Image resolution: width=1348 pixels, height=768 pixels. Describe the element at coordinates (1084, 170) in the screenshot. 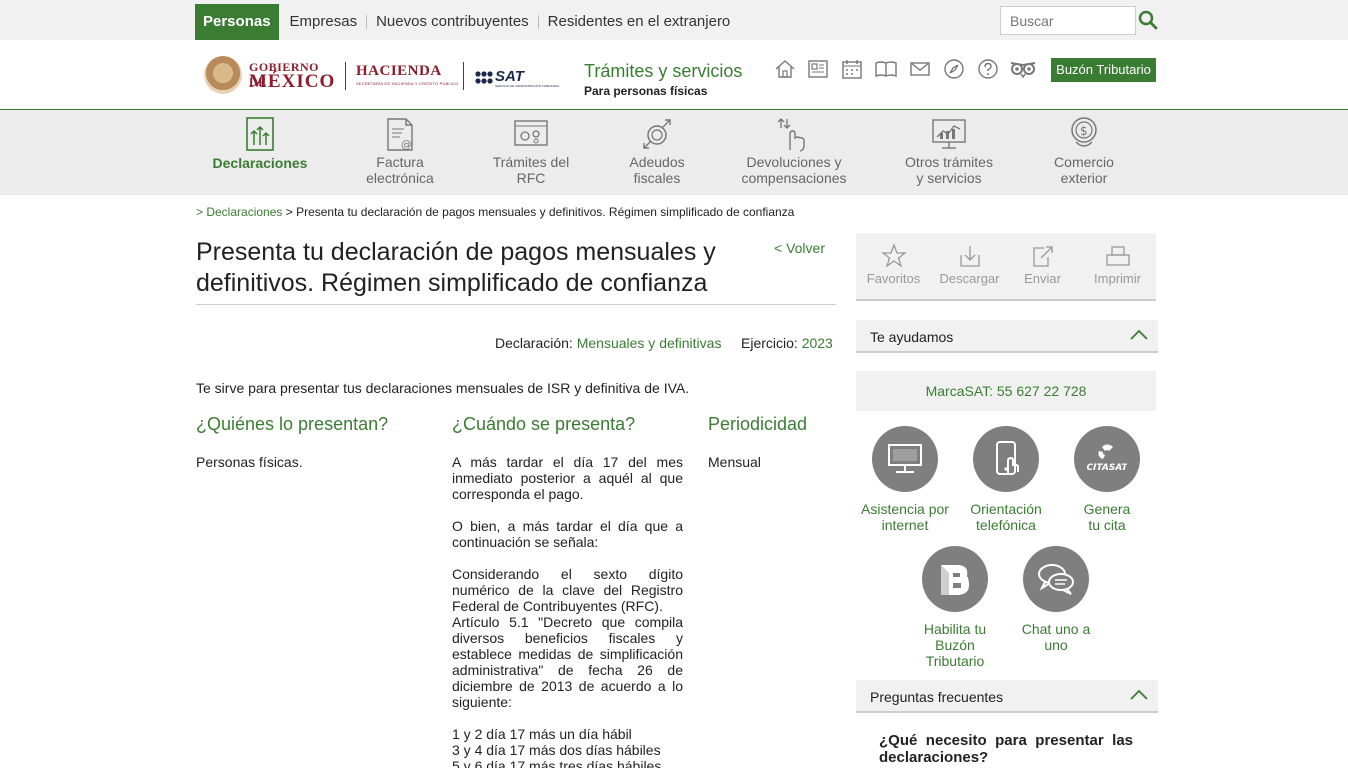

I see `category-label: Comercio exterior` at that location.